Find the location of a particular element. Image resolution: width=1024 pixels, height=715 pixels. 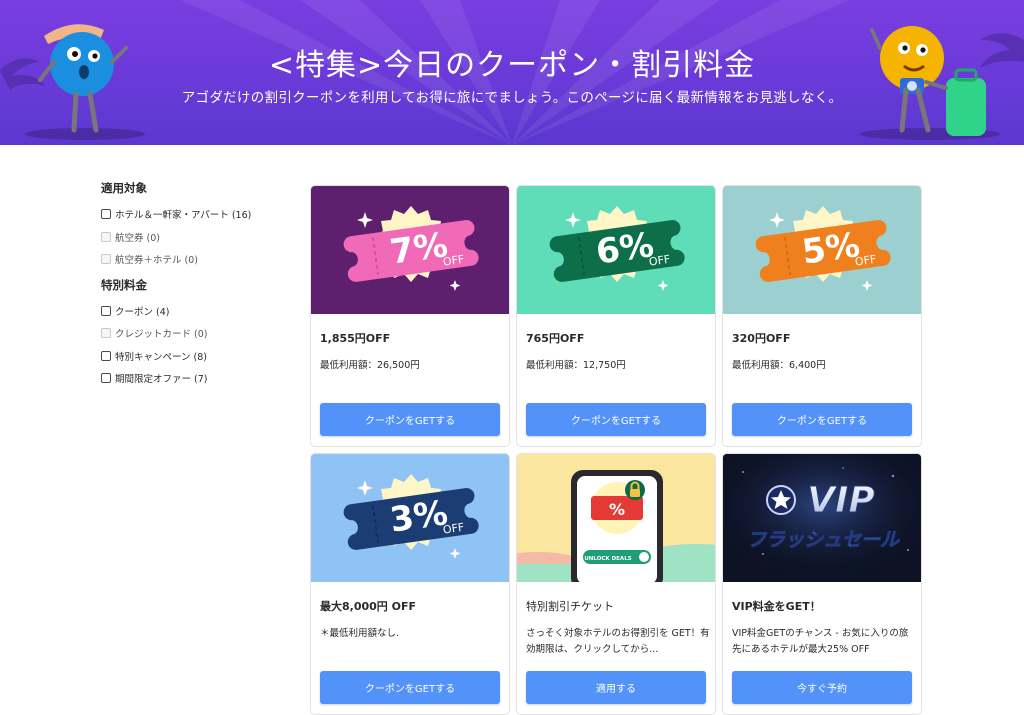

coupon-image: 6% OFF is located at coordinates (616, 250).